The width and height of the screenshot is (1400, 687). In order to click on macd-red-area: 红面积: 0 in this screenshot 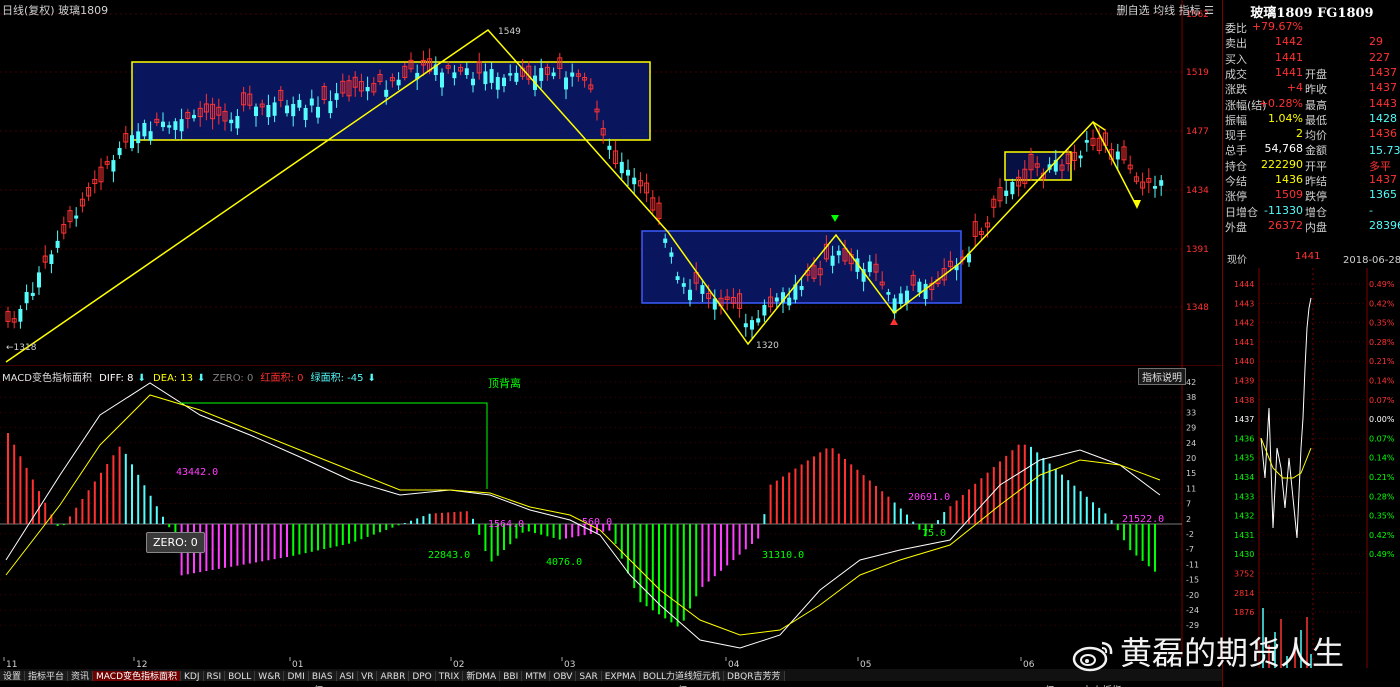, I will do `click(282, 378)`.